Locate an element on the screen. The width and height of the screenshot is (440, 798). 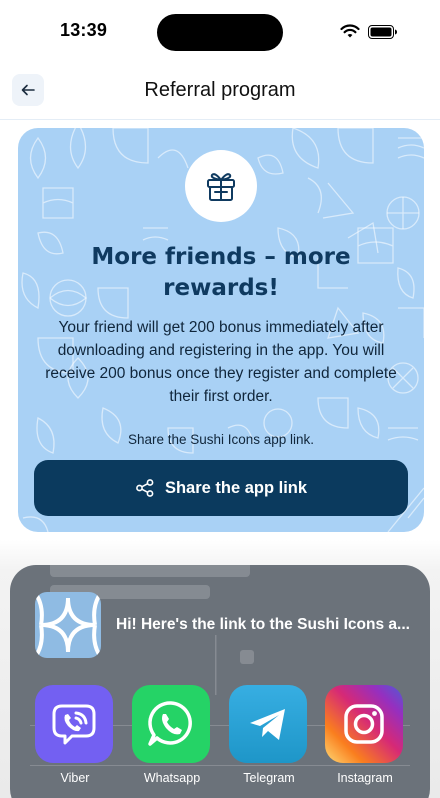
wifi-icon is located at coordinates (350, 31).